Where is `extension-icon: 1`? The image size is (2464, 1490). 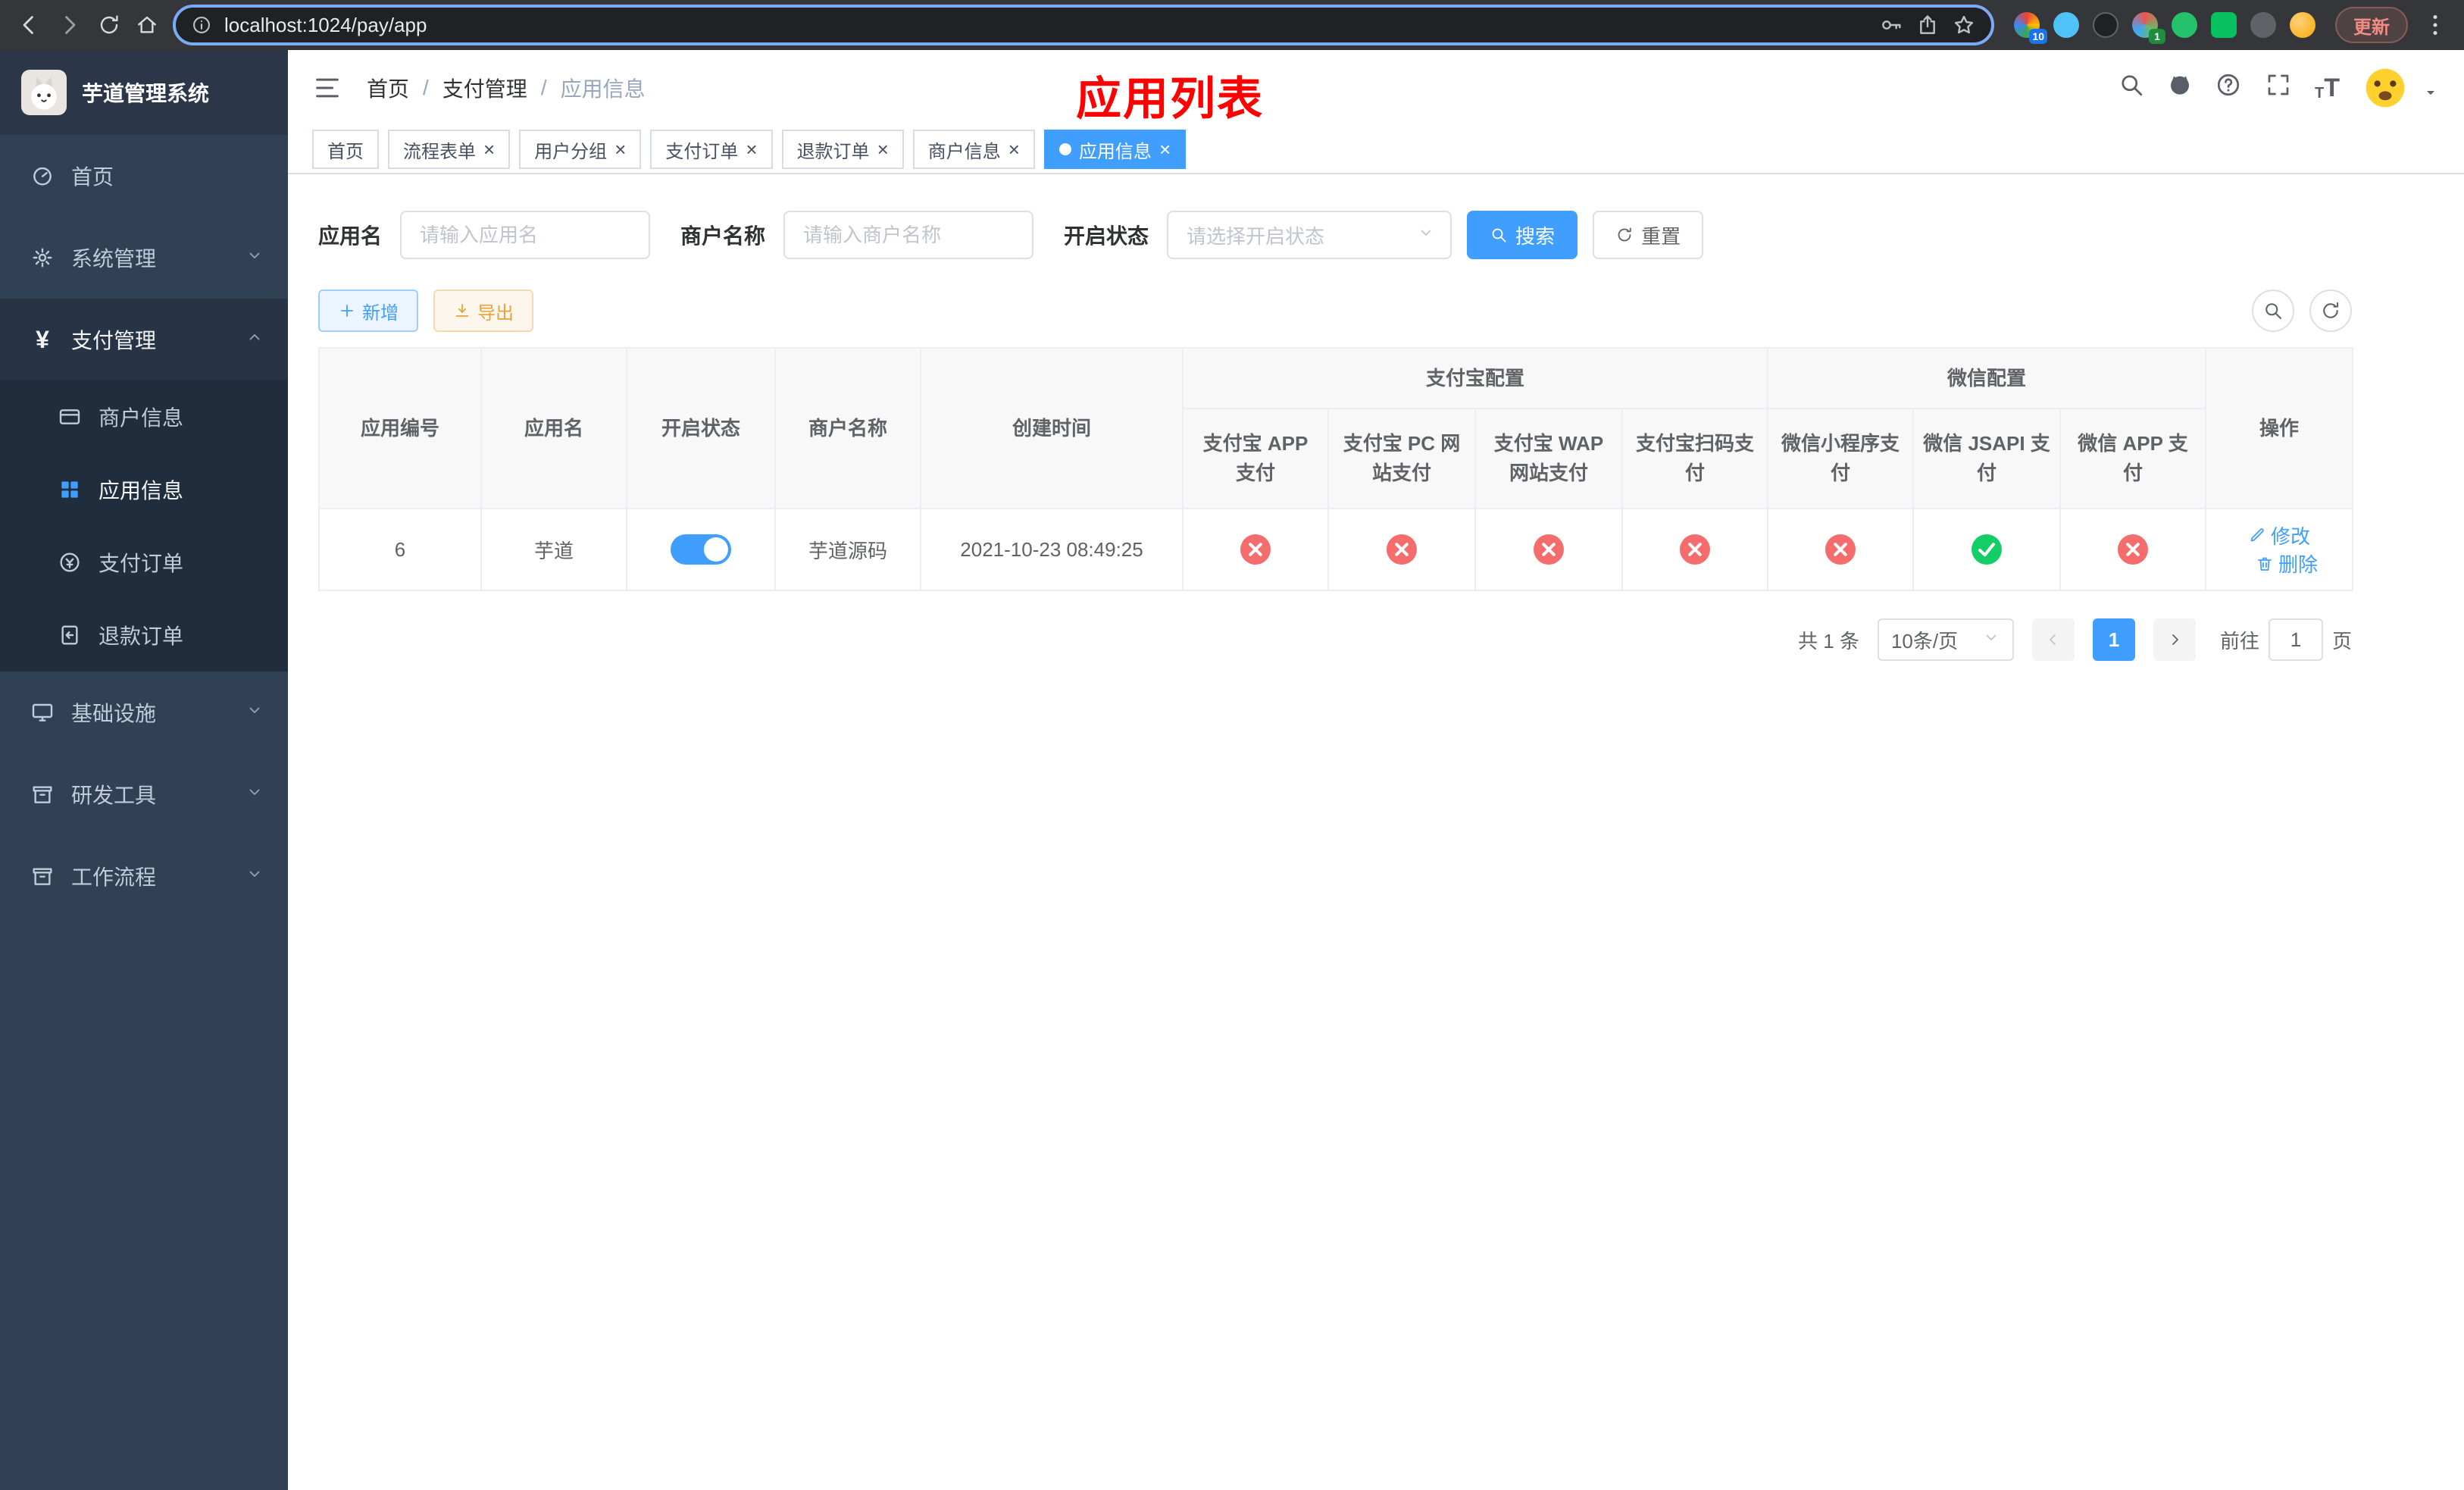
extension-icon: 1 is located at coordinates (2148, 28).